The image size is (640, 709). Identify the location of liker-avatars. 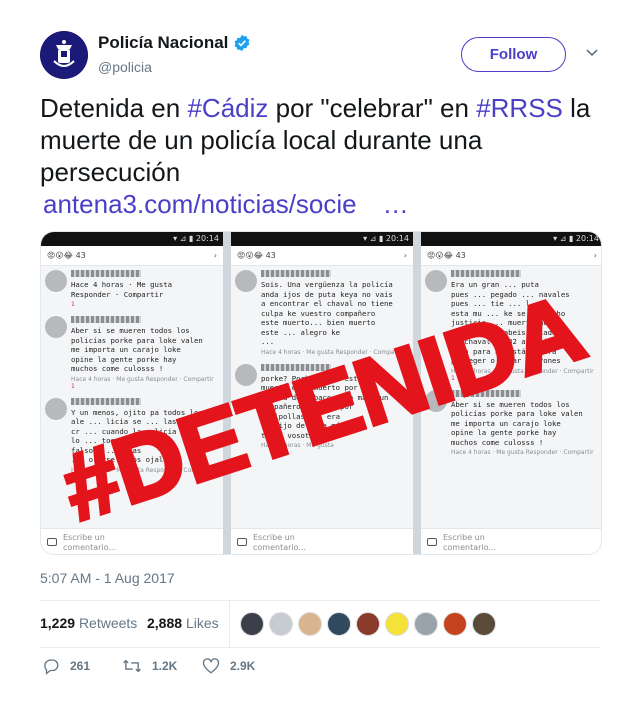
(370, 624).